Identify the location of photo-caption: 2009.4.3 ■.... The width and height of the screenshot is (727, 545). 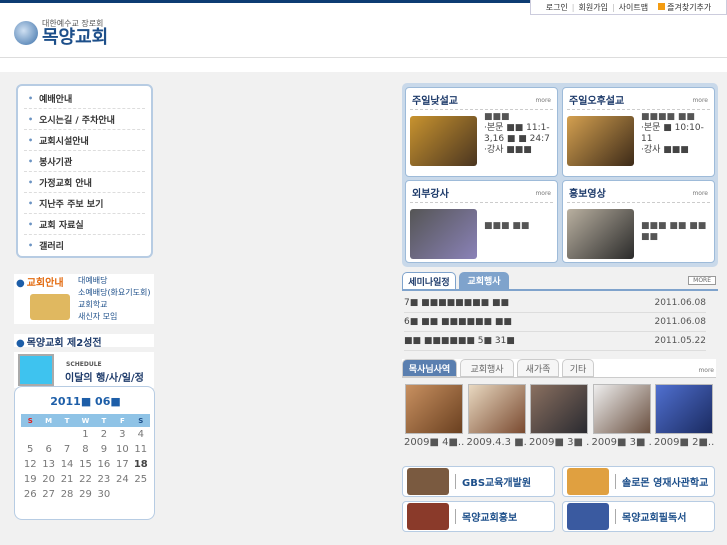
(497, 442).